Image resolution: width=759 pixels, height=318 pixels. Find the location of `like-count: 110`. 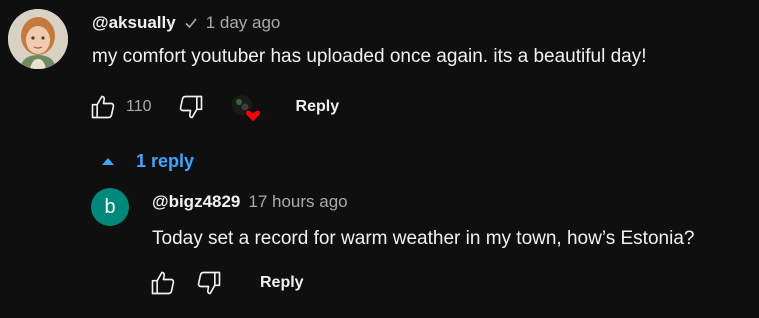

like-count: 110 is located at coordinates (139, 106).